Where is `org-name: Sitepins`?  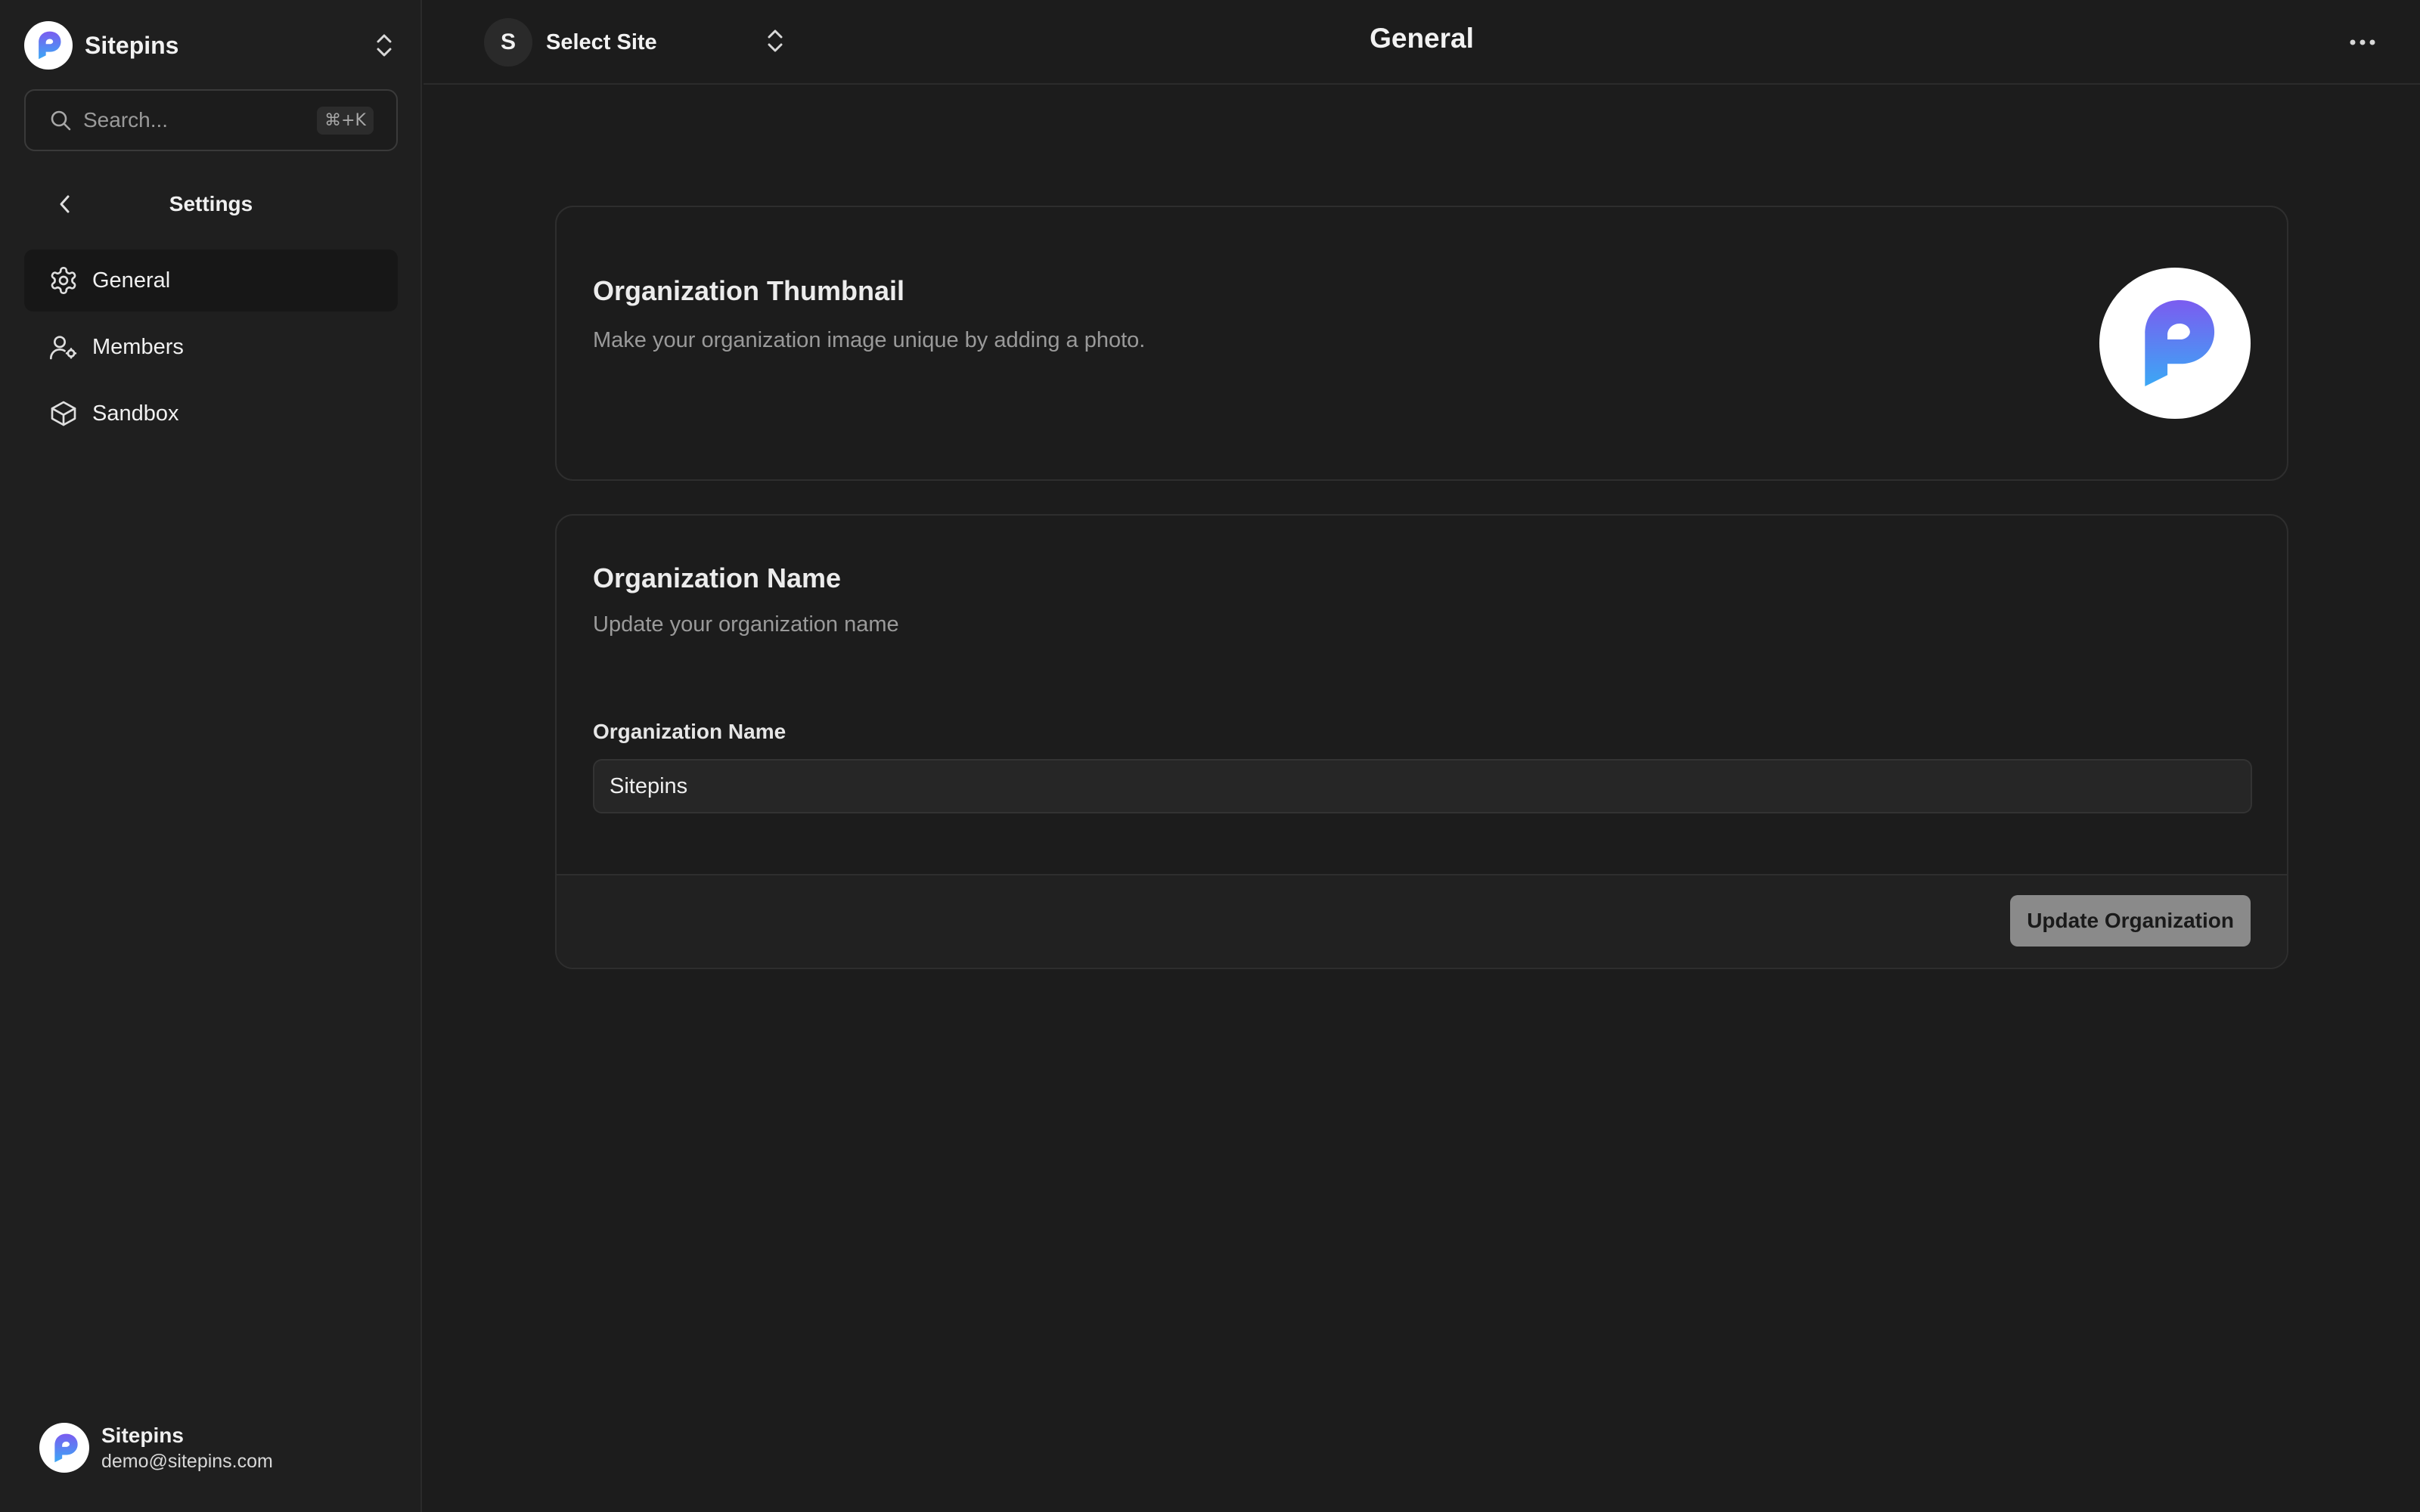
org-name: Sitepins is located at coordinates (132, 45).